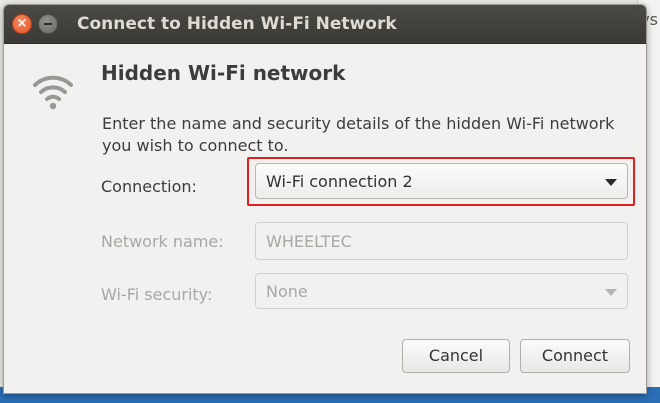  What do you see at coordinates (53, 92) in the screenshot?
I see `wifi-signal-icon` at bounding box center [53, 92].